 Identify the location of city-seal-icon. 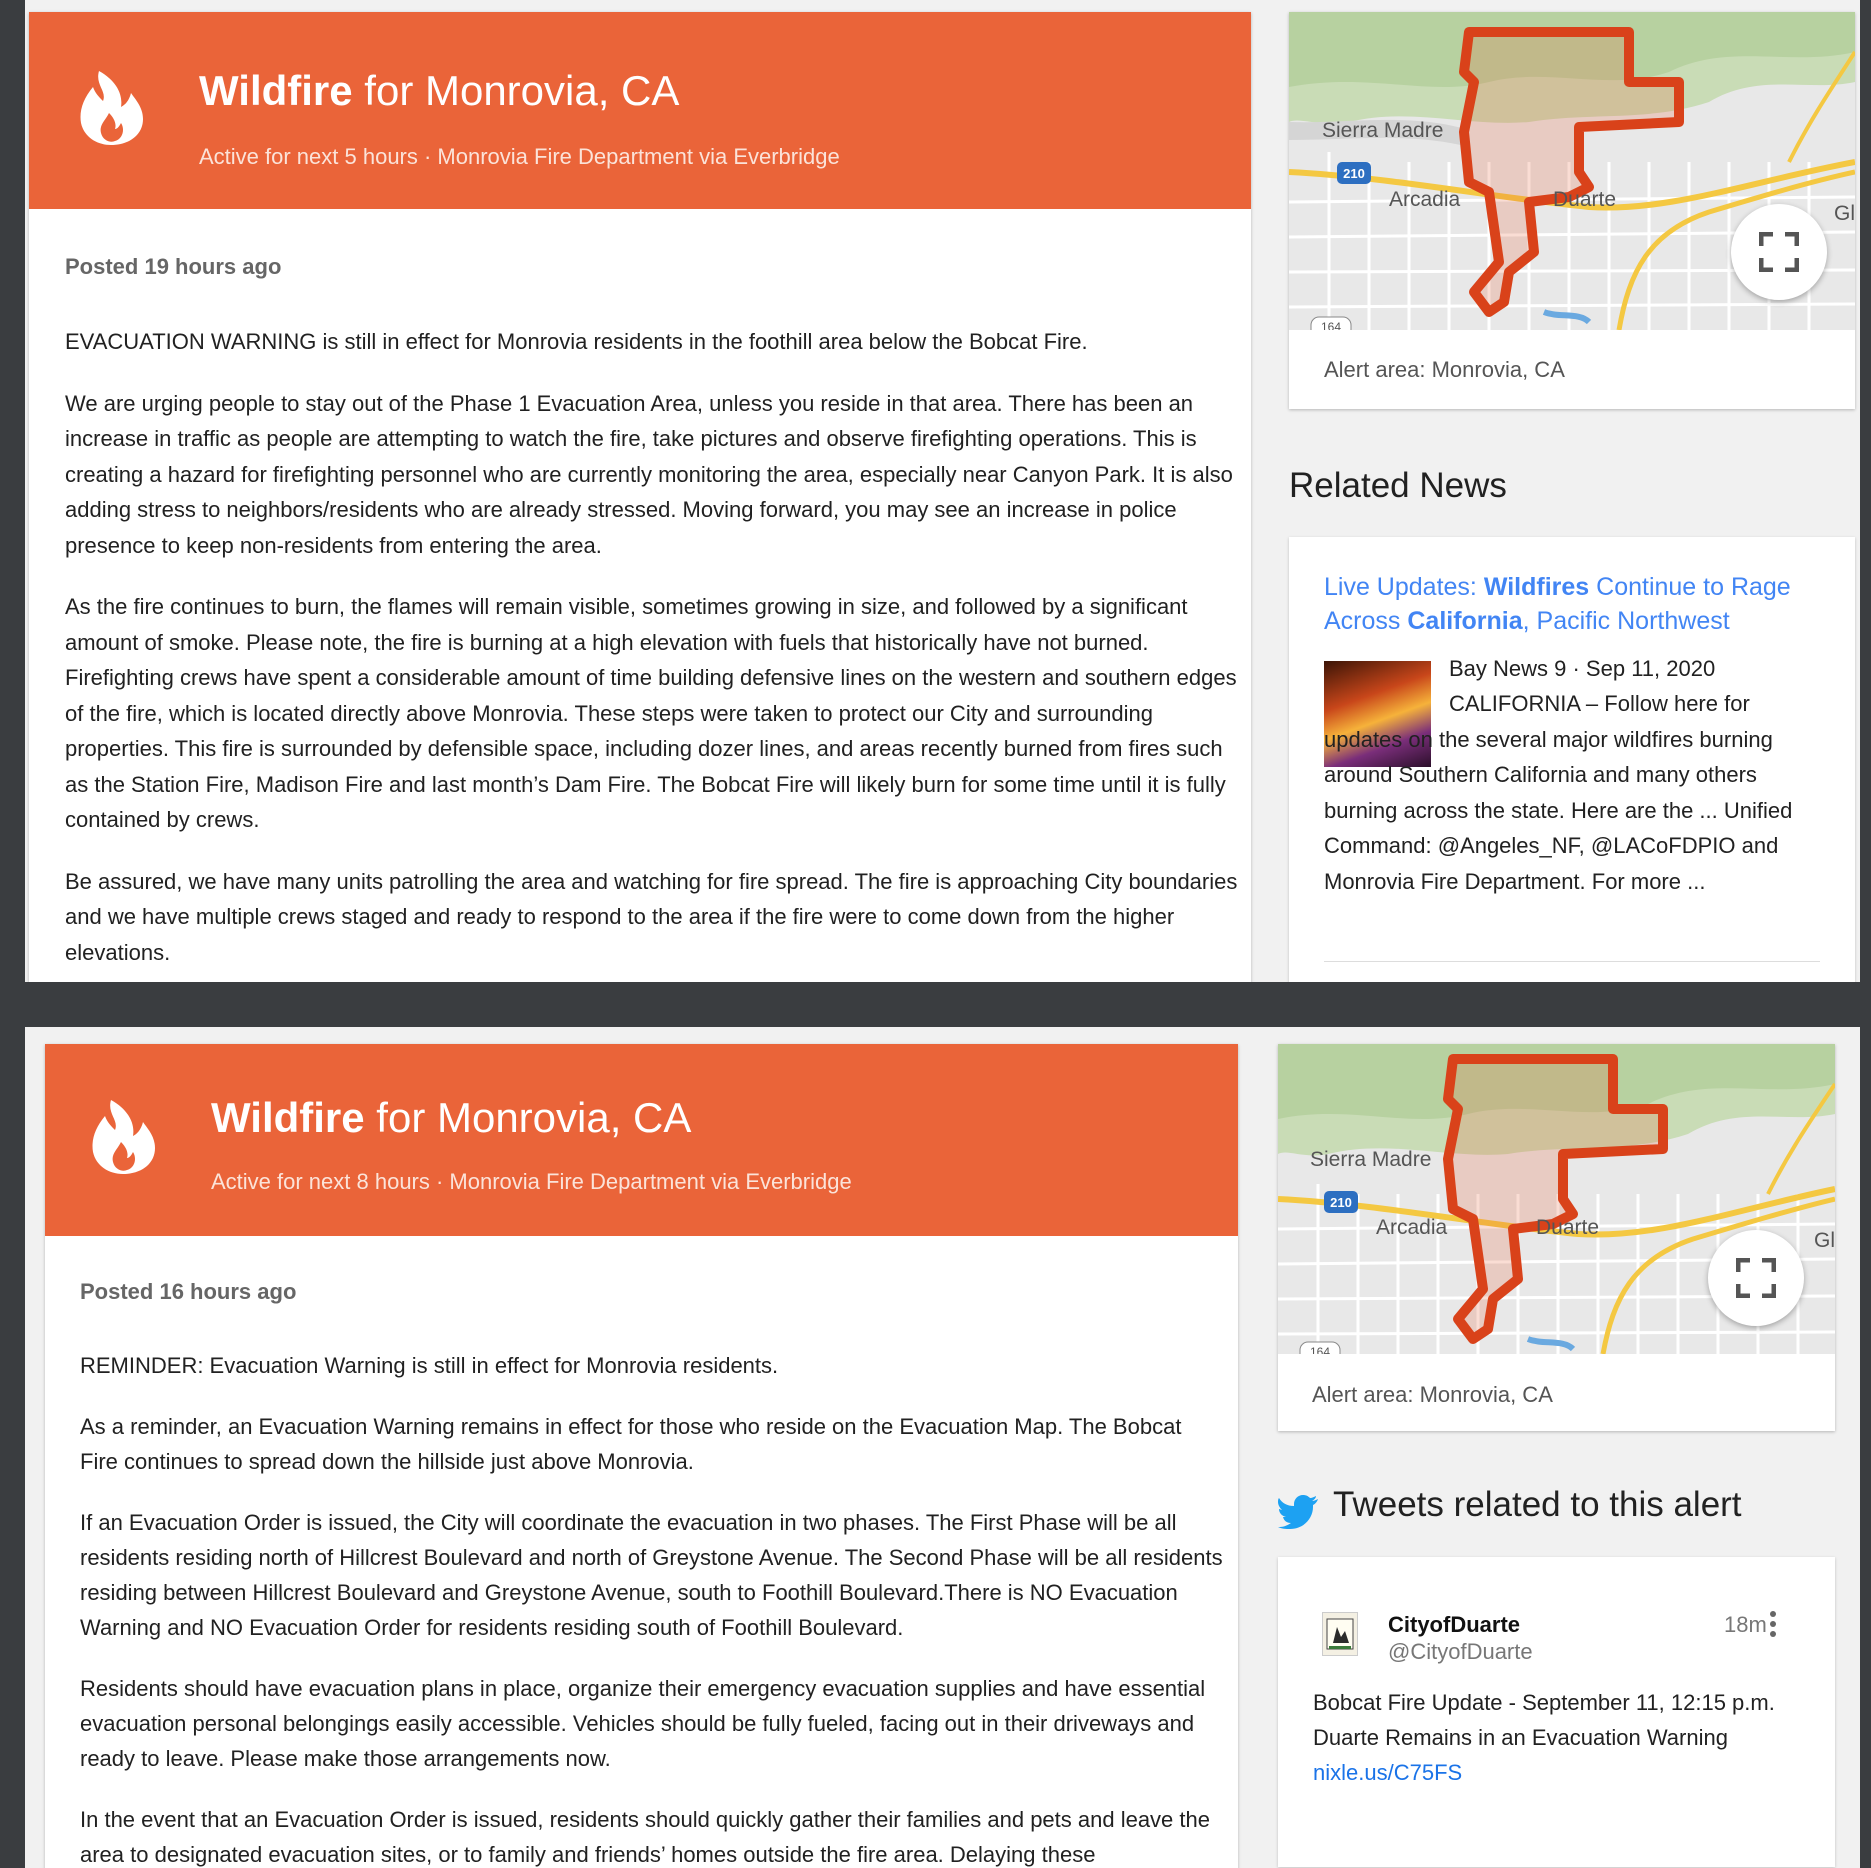
(1340, 1634).